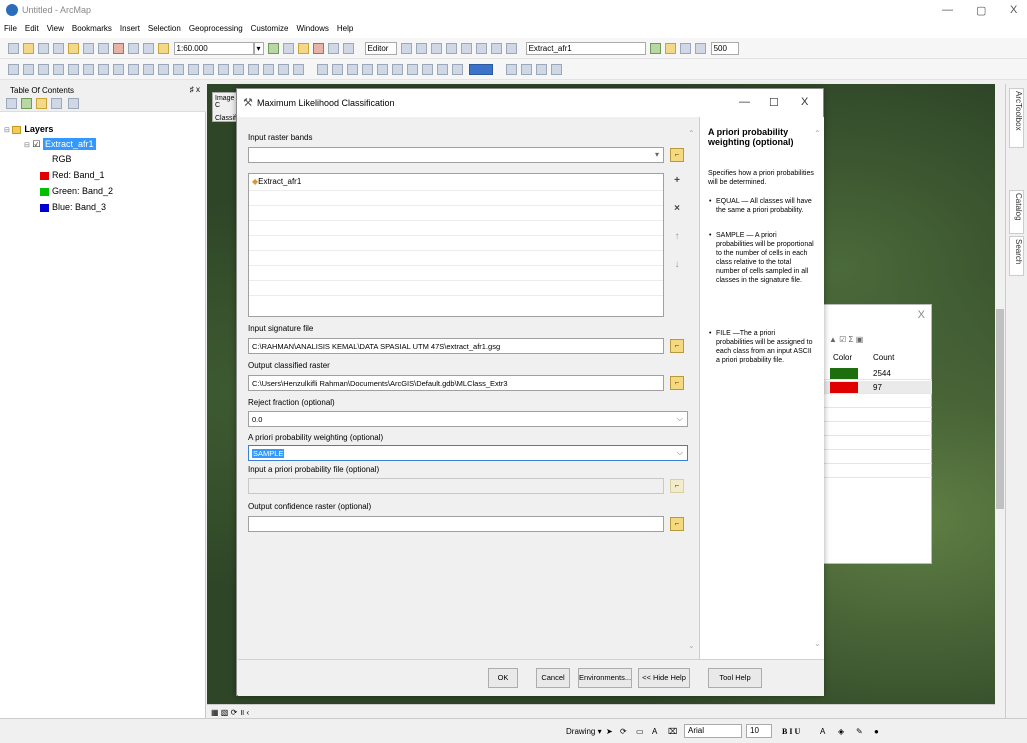 This screenshot has height=743, width=1027. Describe the element at coordinates (164, 28) in the screenshot. I see `menu-selection: Selection` at that location.